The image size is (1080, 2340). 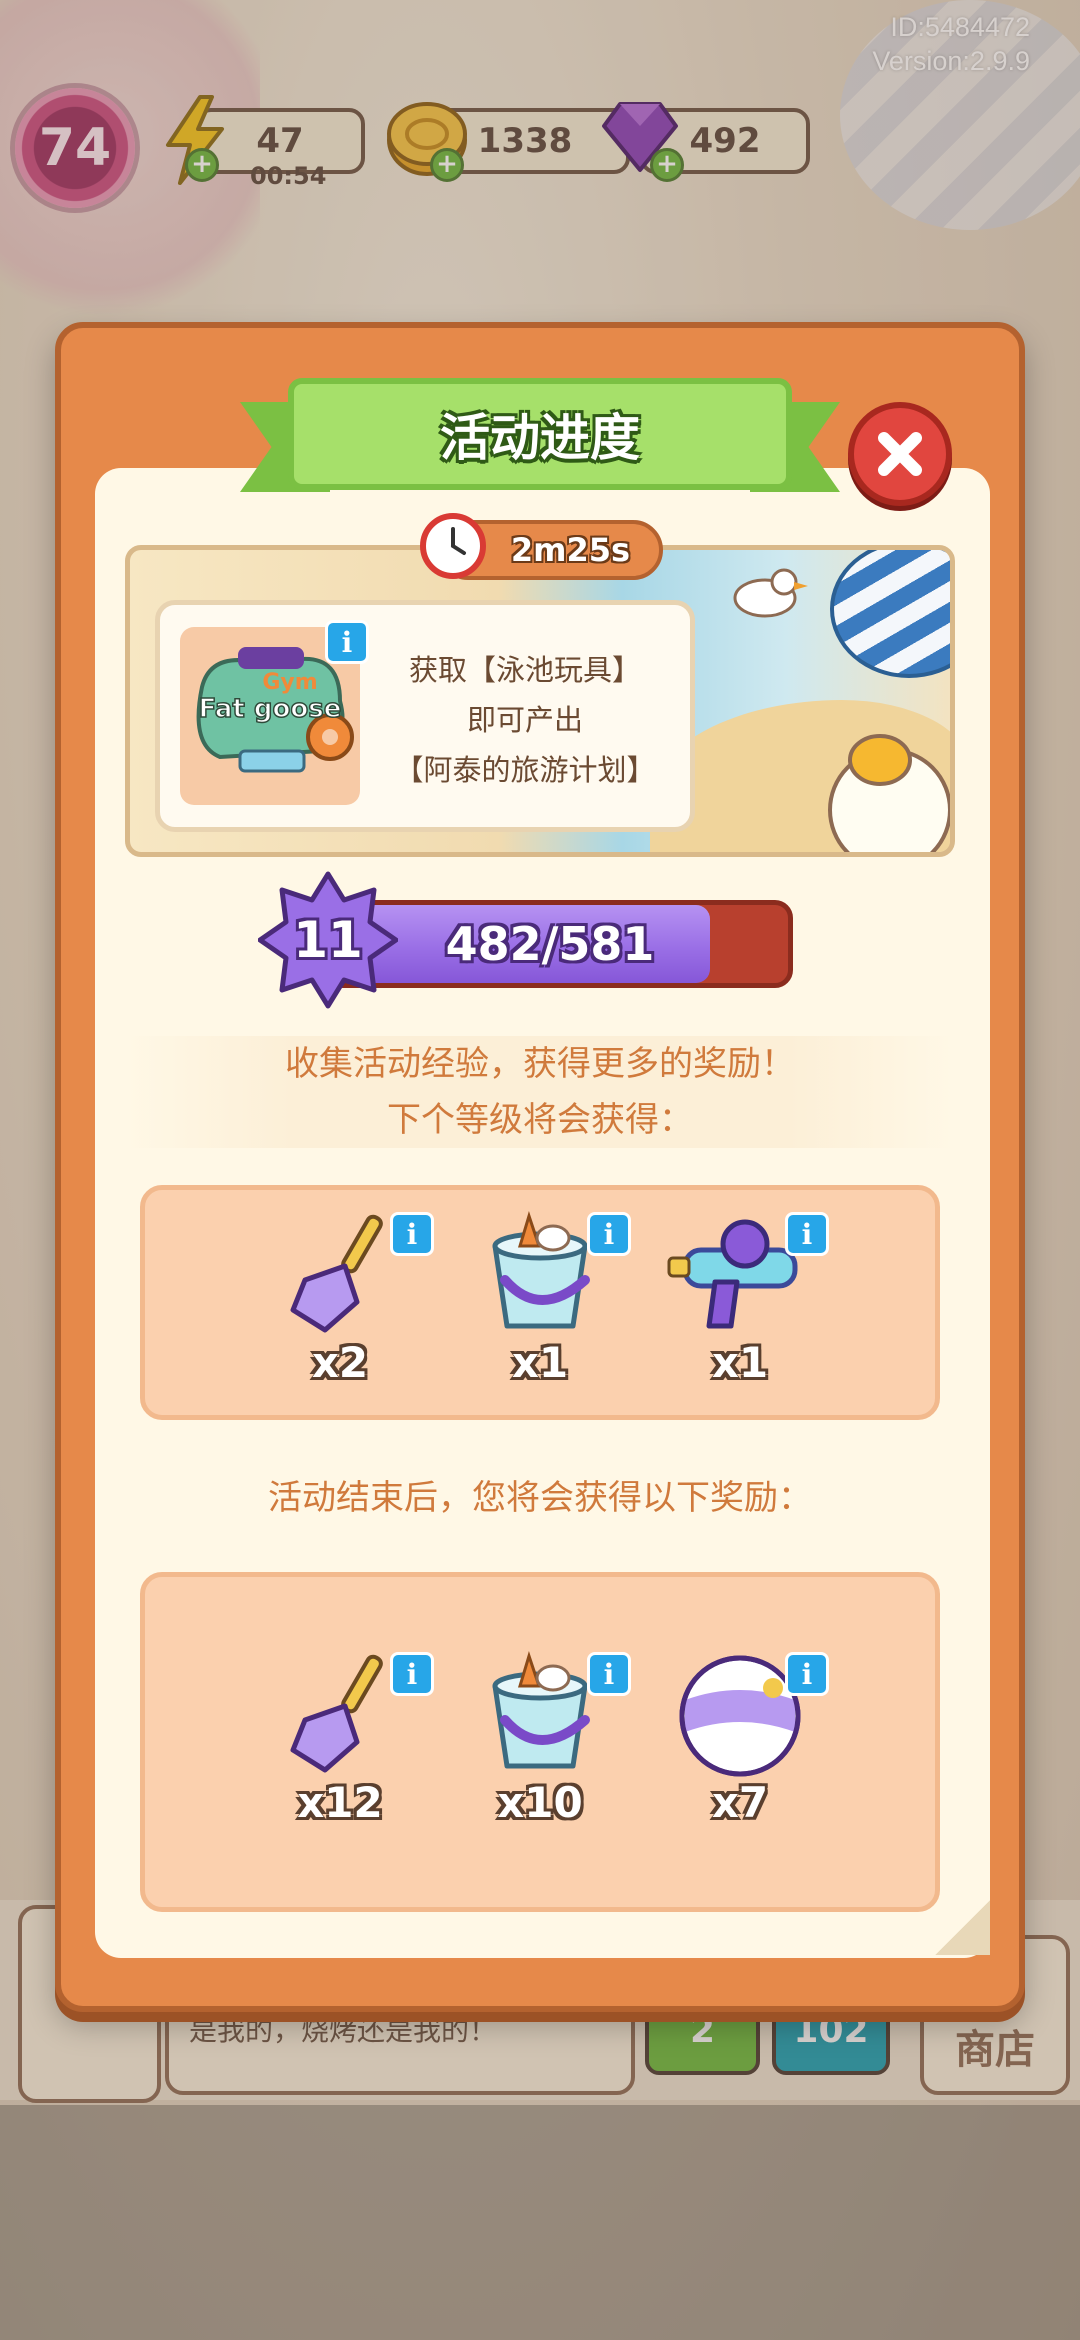 What do you see at coordinates (962, 1927) in the screenshot?
I see `paper-corner` at bounding box center [962, 1927].